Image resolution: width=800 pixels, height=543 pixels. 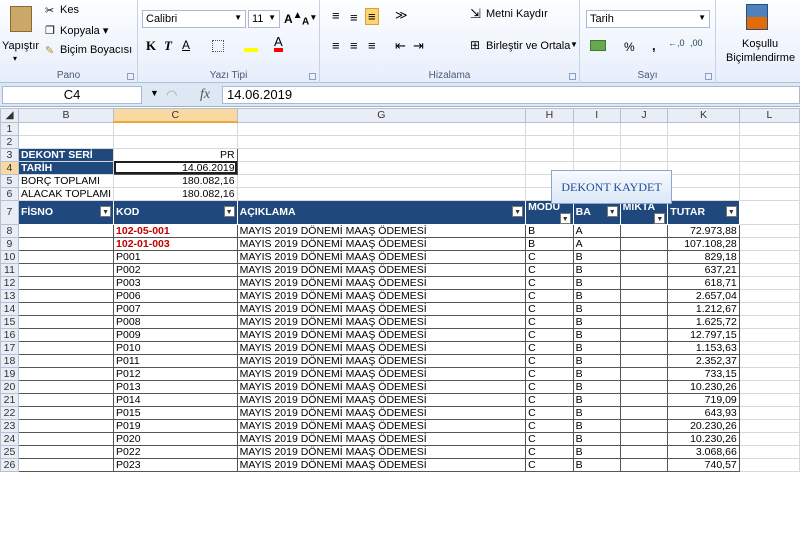 I want to click on wrap-text-button: Metni Kaydır, so click(x=517, y=14).